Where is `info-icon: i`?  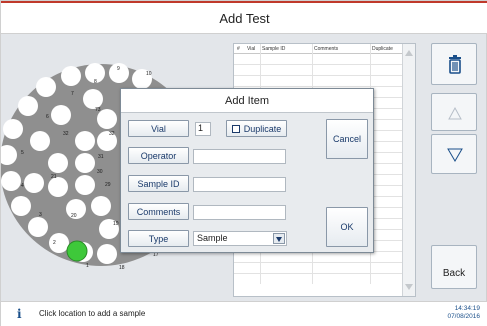 info-icon: i is located at coordinates (19, 314).